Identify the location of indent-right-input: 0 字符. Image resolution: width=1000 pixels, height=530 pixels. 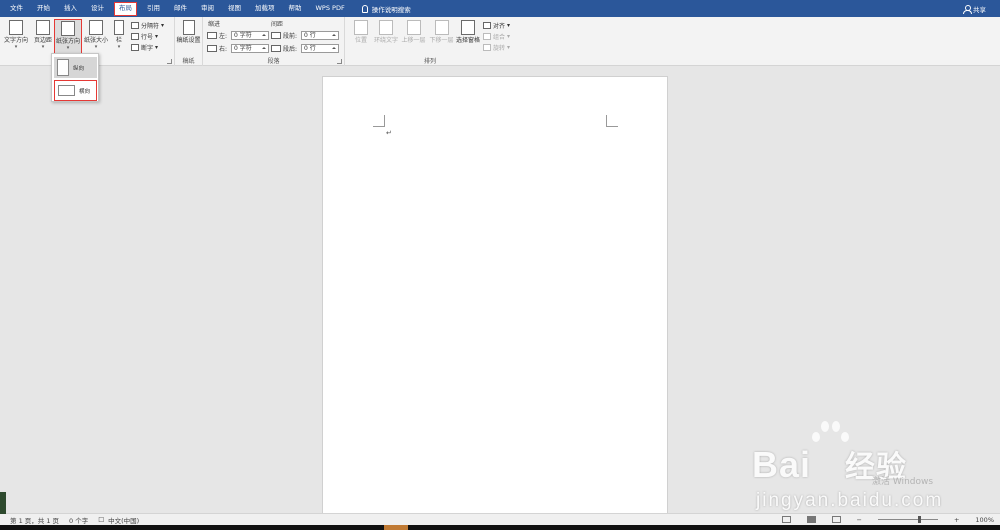
(250, 48).